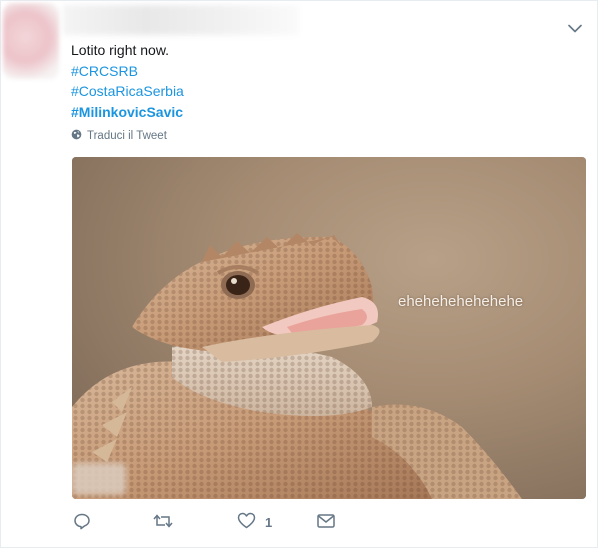 The width and height of the screenshot is (600, 550). I want to click on like-count: 1, so click(269, 522).